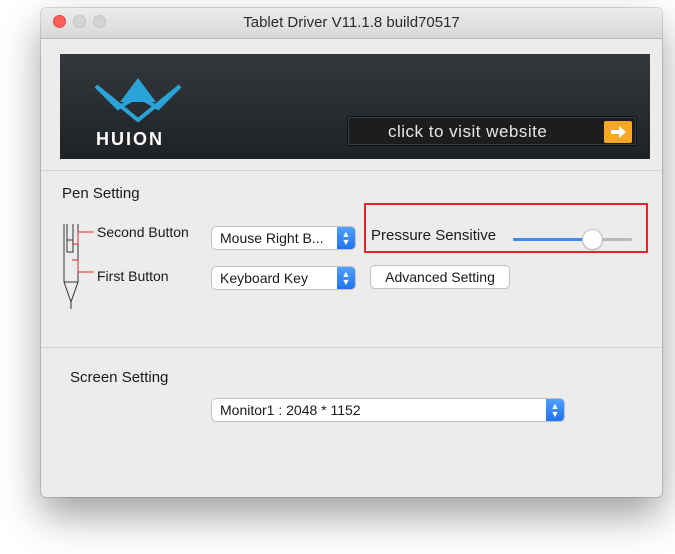 The height and width of the screenshot is (554, 675). I want to click on advanced-setting-button: Advanced Setting, so click(440, 277).